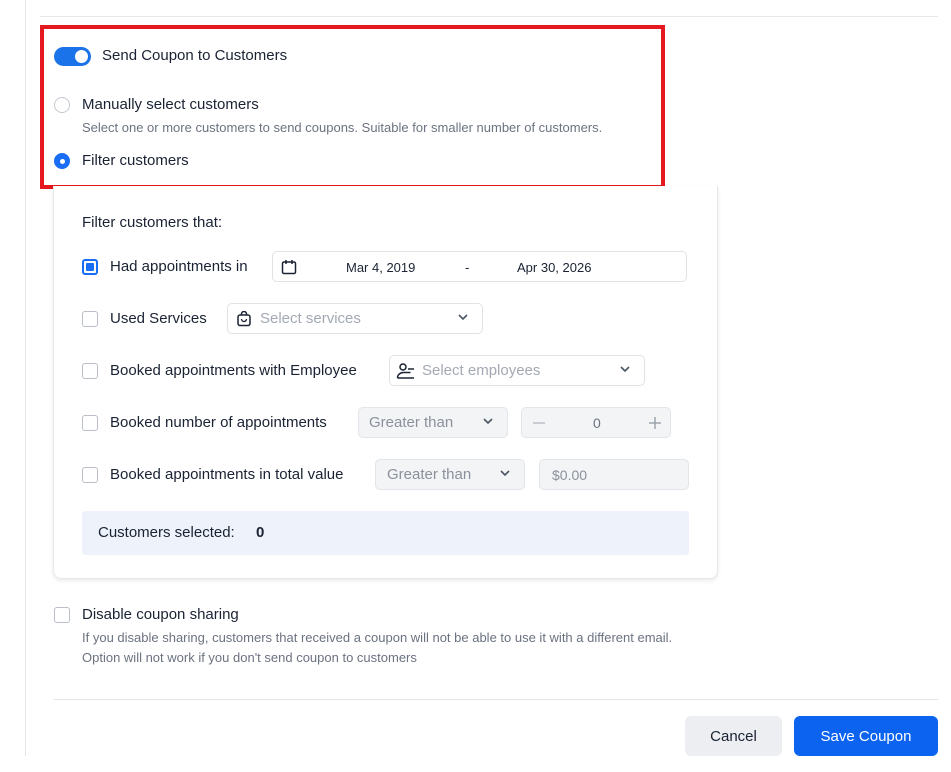  I want to click on shopping-bag-icon, so click(244, 320).